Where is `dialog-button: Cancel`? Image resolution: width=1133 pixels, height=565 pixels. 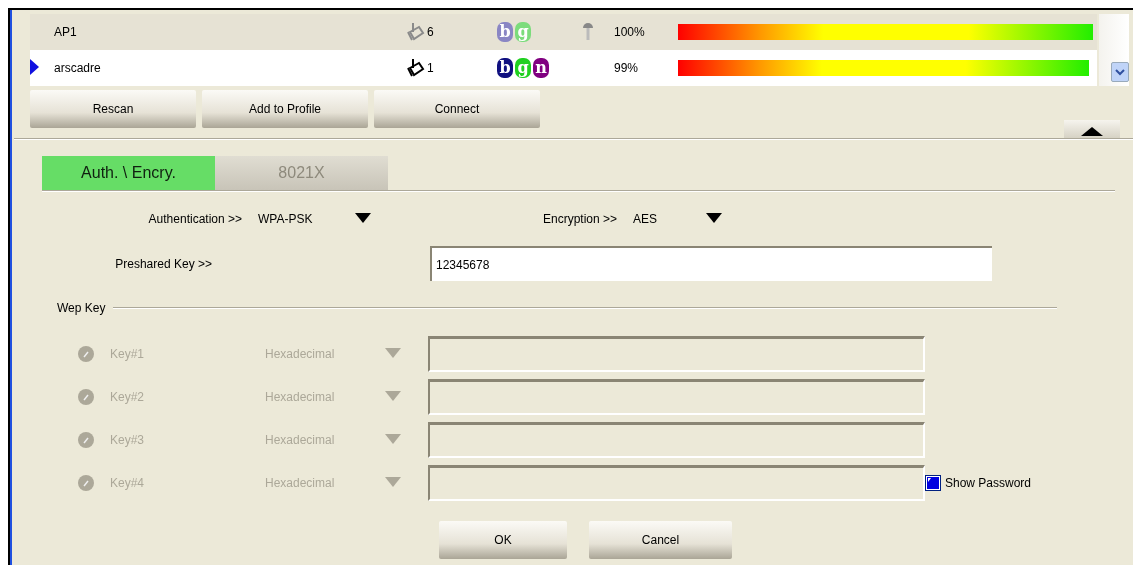
dialog-button: Cancel is located at coordinates (660, 540).